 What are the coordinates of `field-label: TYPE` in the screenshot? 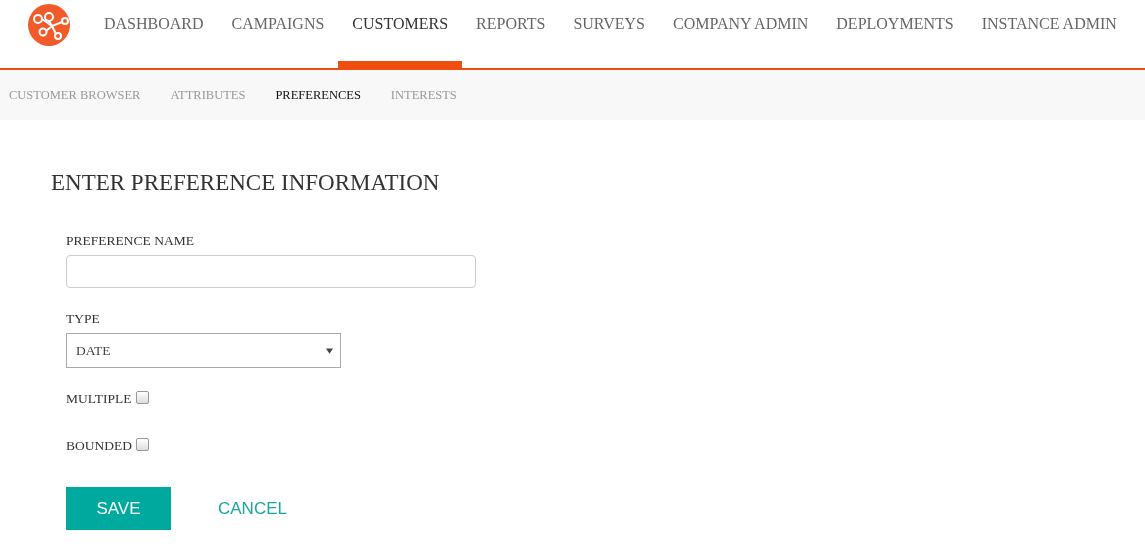 It's located at (83, 319).